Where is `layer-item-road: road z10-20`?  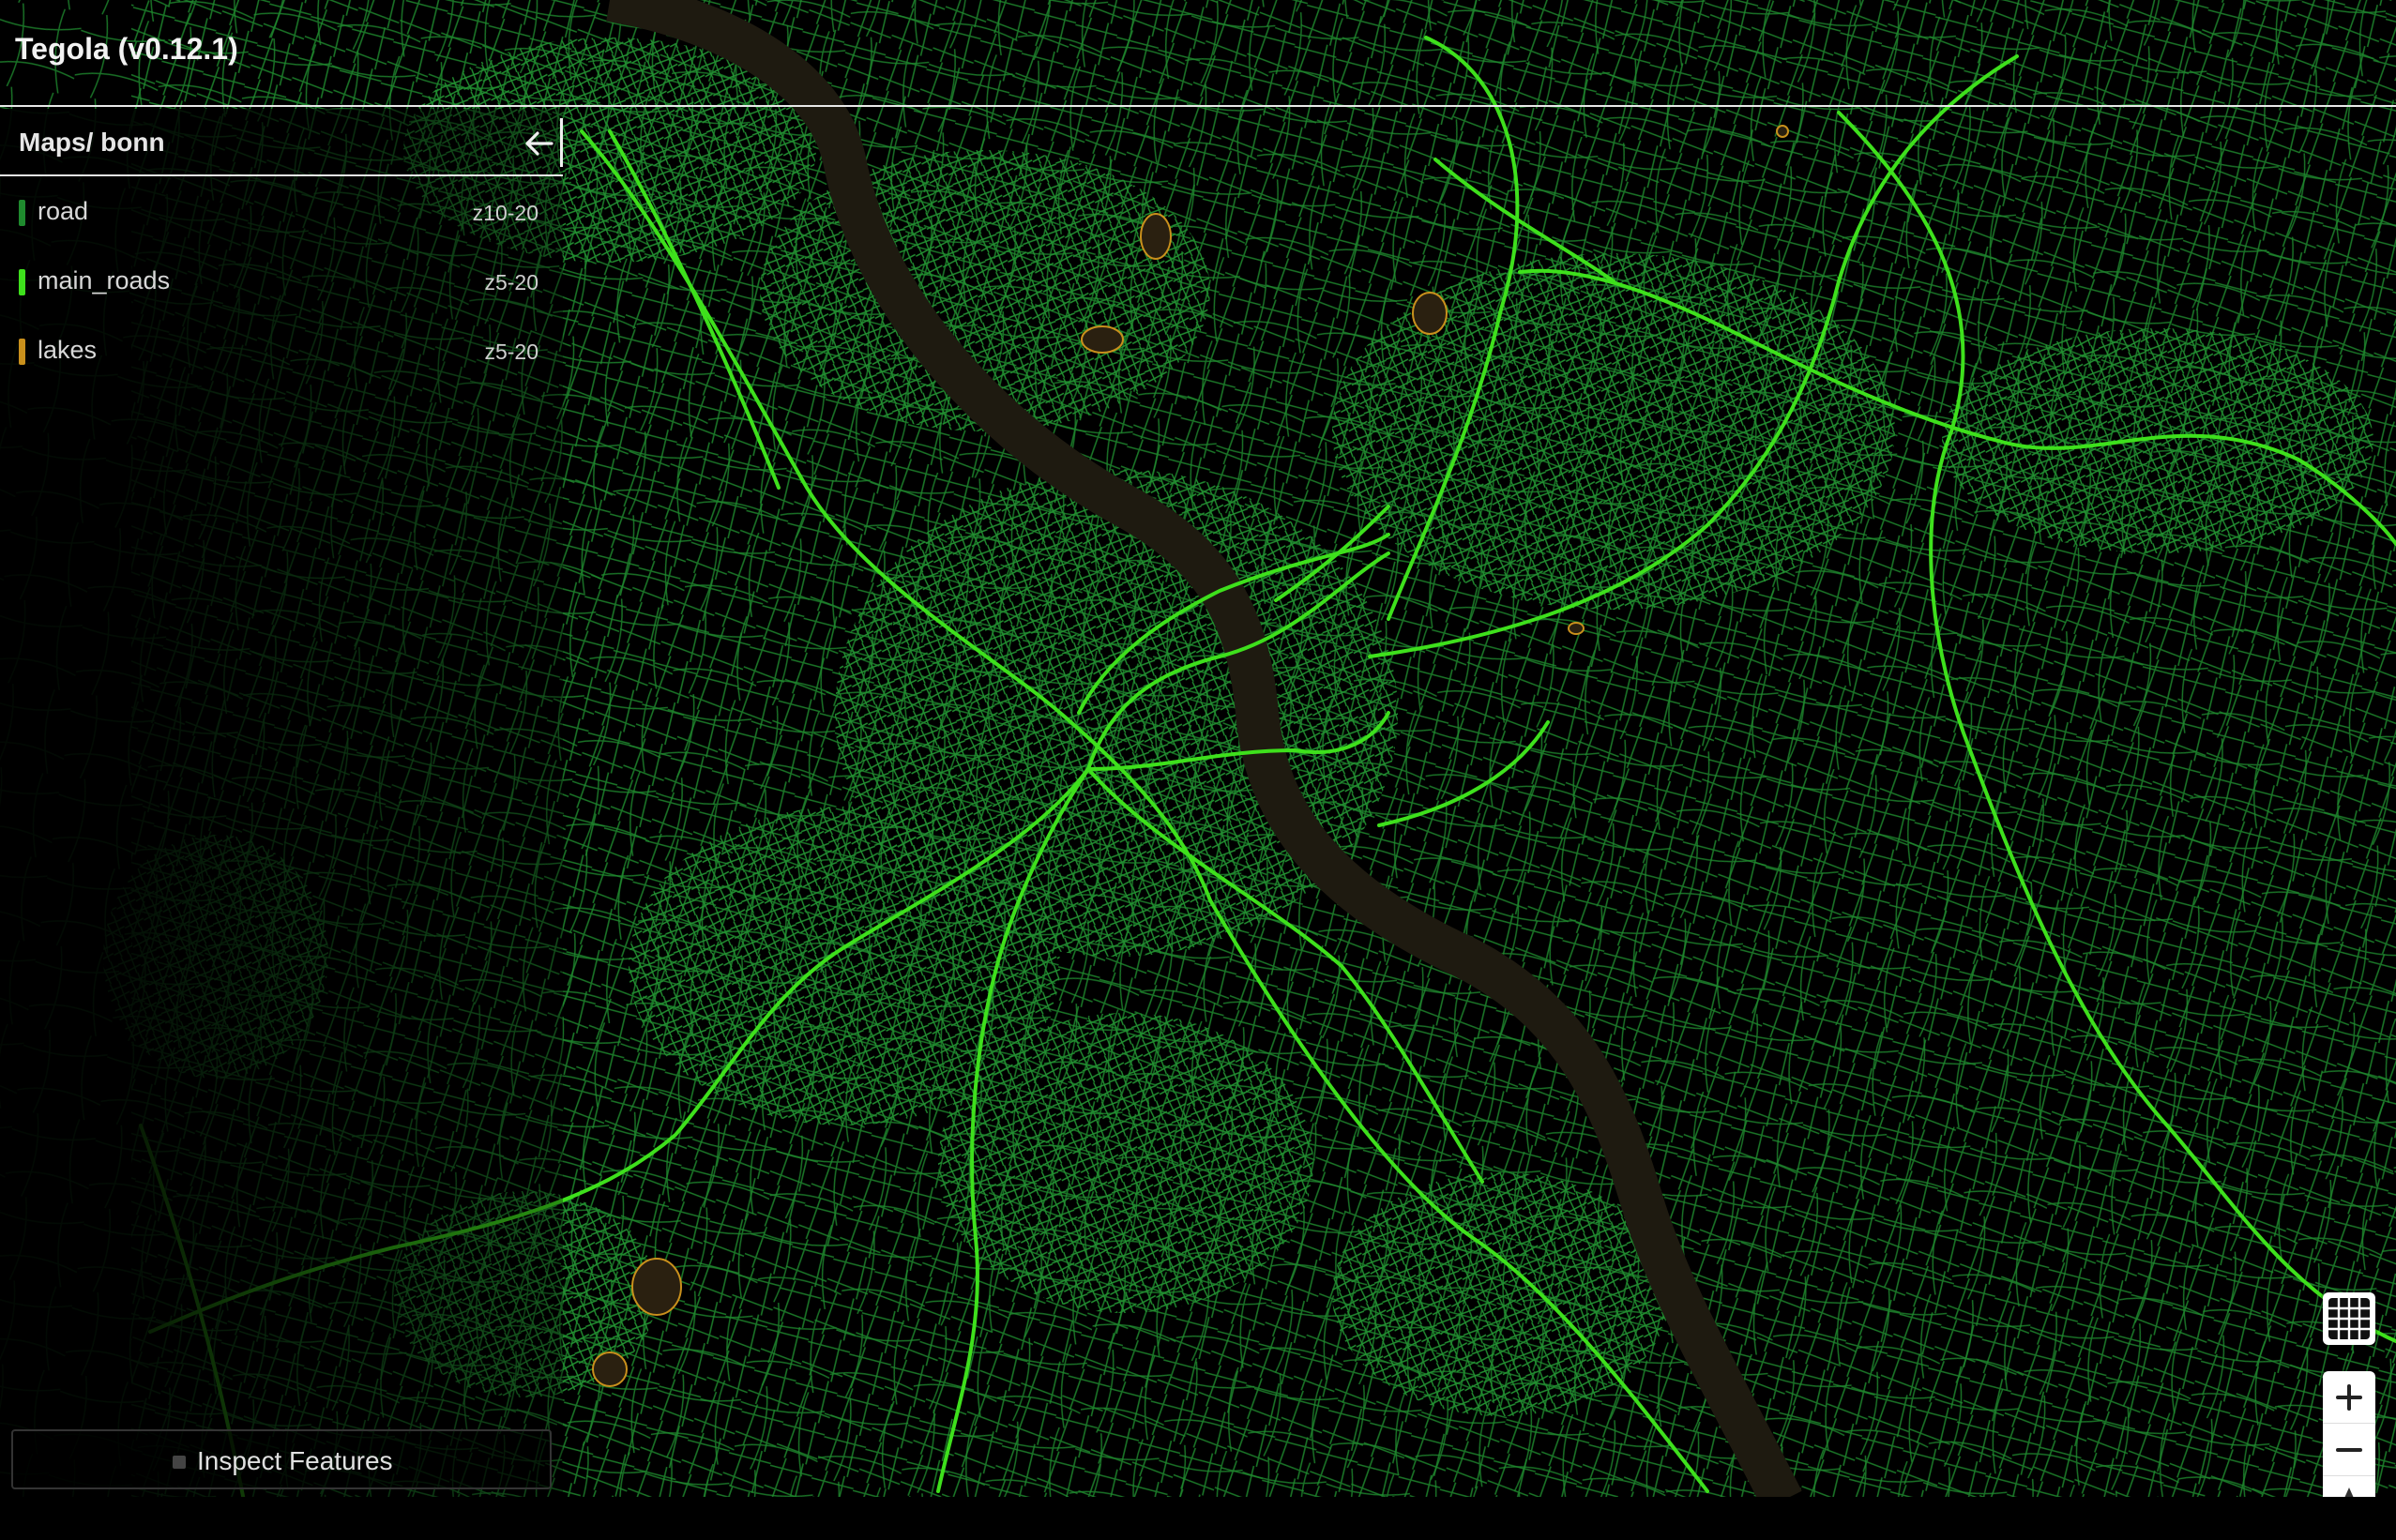 layer-item-road: road z10-20 is located at coordinates (281, 212).